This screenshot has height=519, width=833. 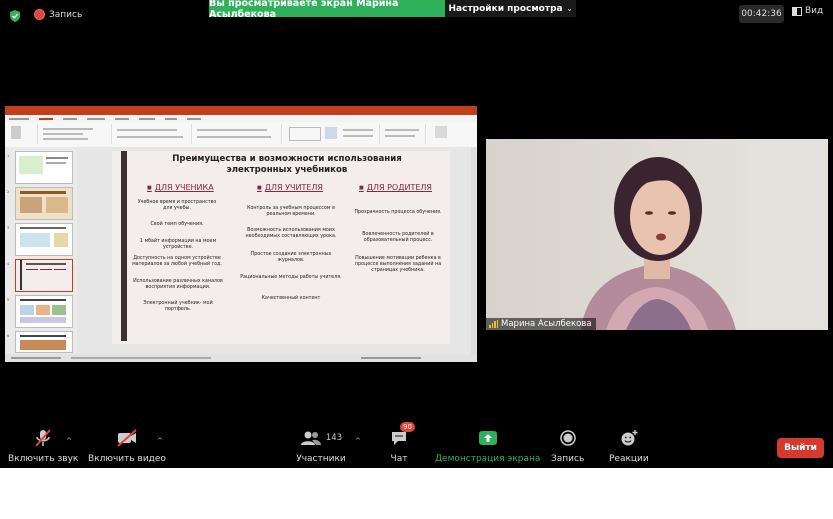 What do you see at coordinates (399, 459) in the screenshot?
I see `chat-label: Чат` at bounding box center [399, 459].